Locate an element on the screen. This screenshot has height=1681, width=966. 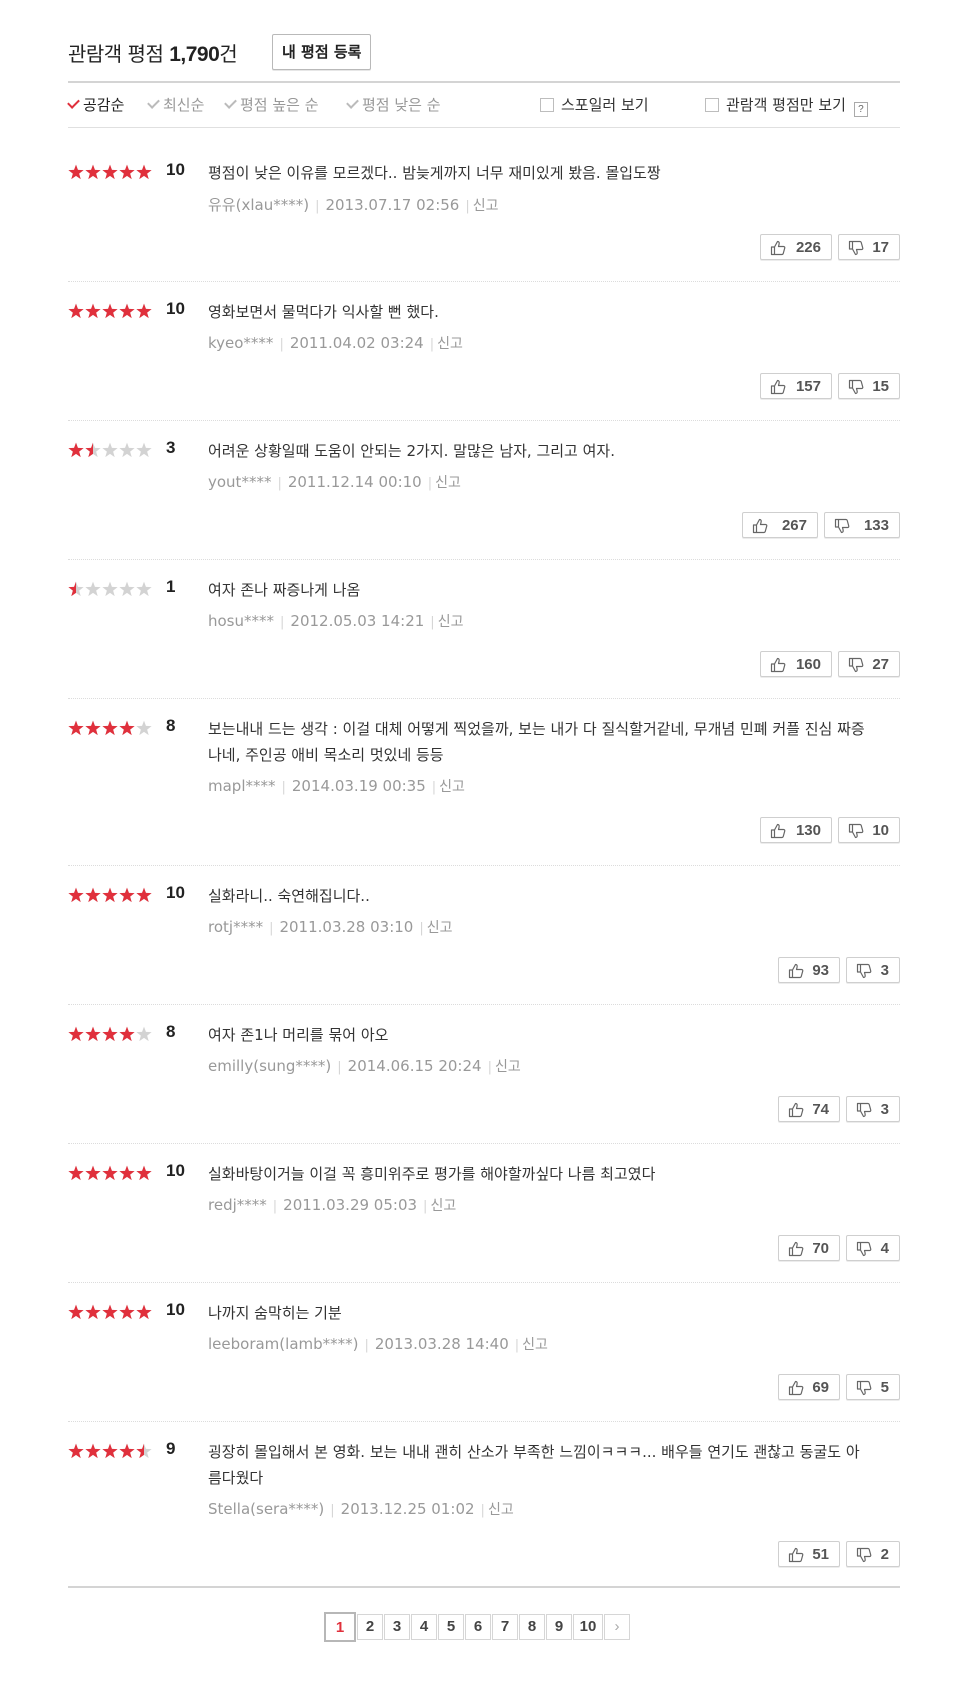
dislike-count: 2 is located at coordinates (884, 1554).